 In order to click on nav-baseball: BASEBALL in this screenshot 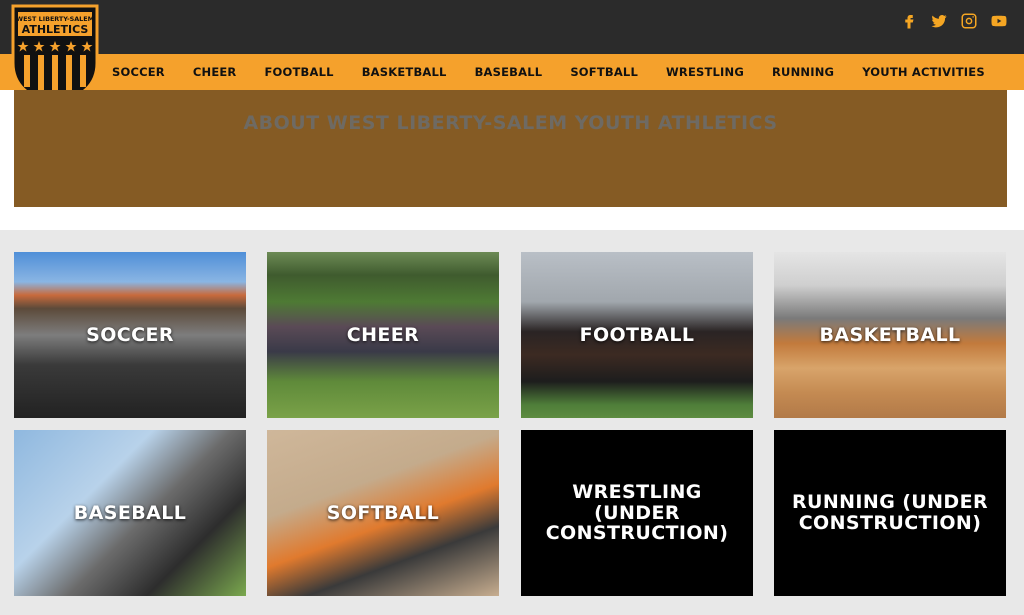, I will do `click(509, 72)`.